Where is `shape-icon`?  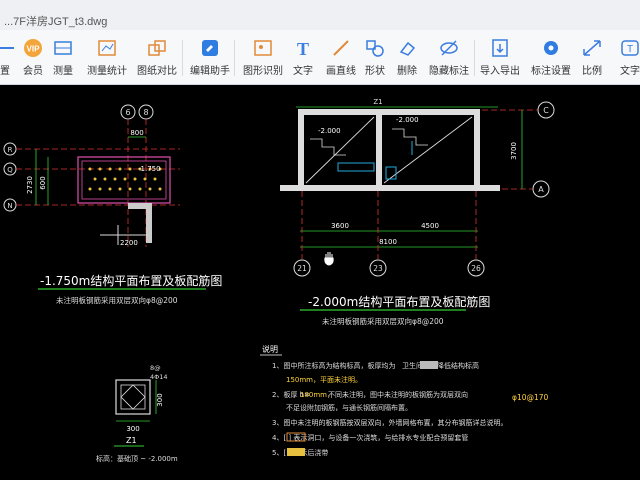 shape-icon is located at coordinates (375, 48).